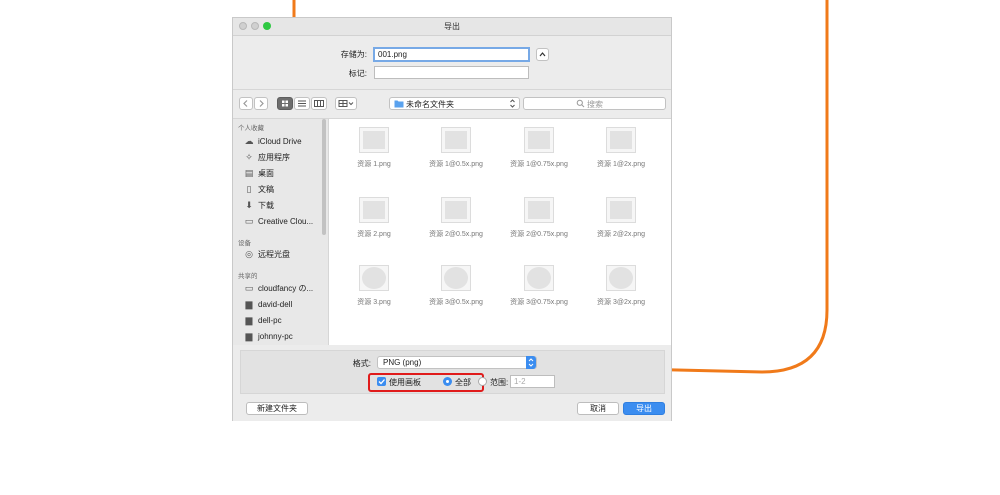  I want to click on columns-icon, so click(319, 103).